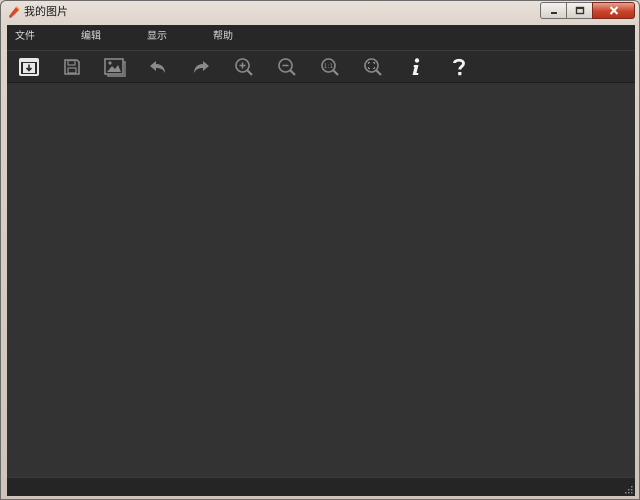 The height and width of the screenshot is (500, 640). I want to click on image-button, so click(115, 67).